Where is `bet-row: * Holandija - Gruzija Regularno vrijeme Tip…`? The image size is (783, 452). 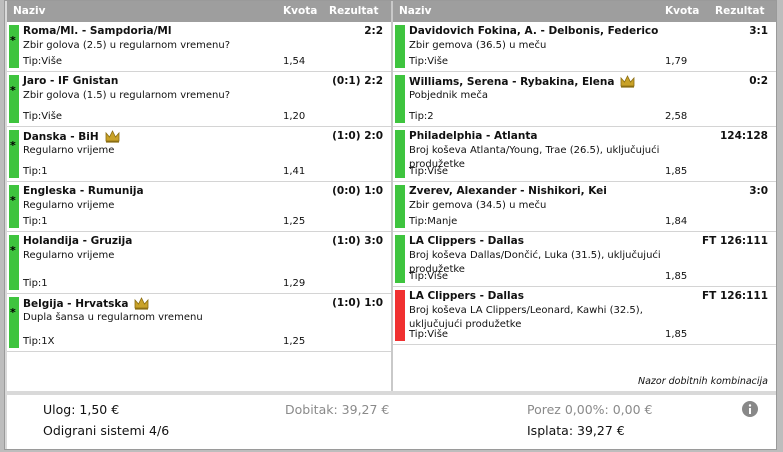 bet-row: * Holandija - Gruzija Regularno vrijeme Tip… is located at coordinates (199, 263).